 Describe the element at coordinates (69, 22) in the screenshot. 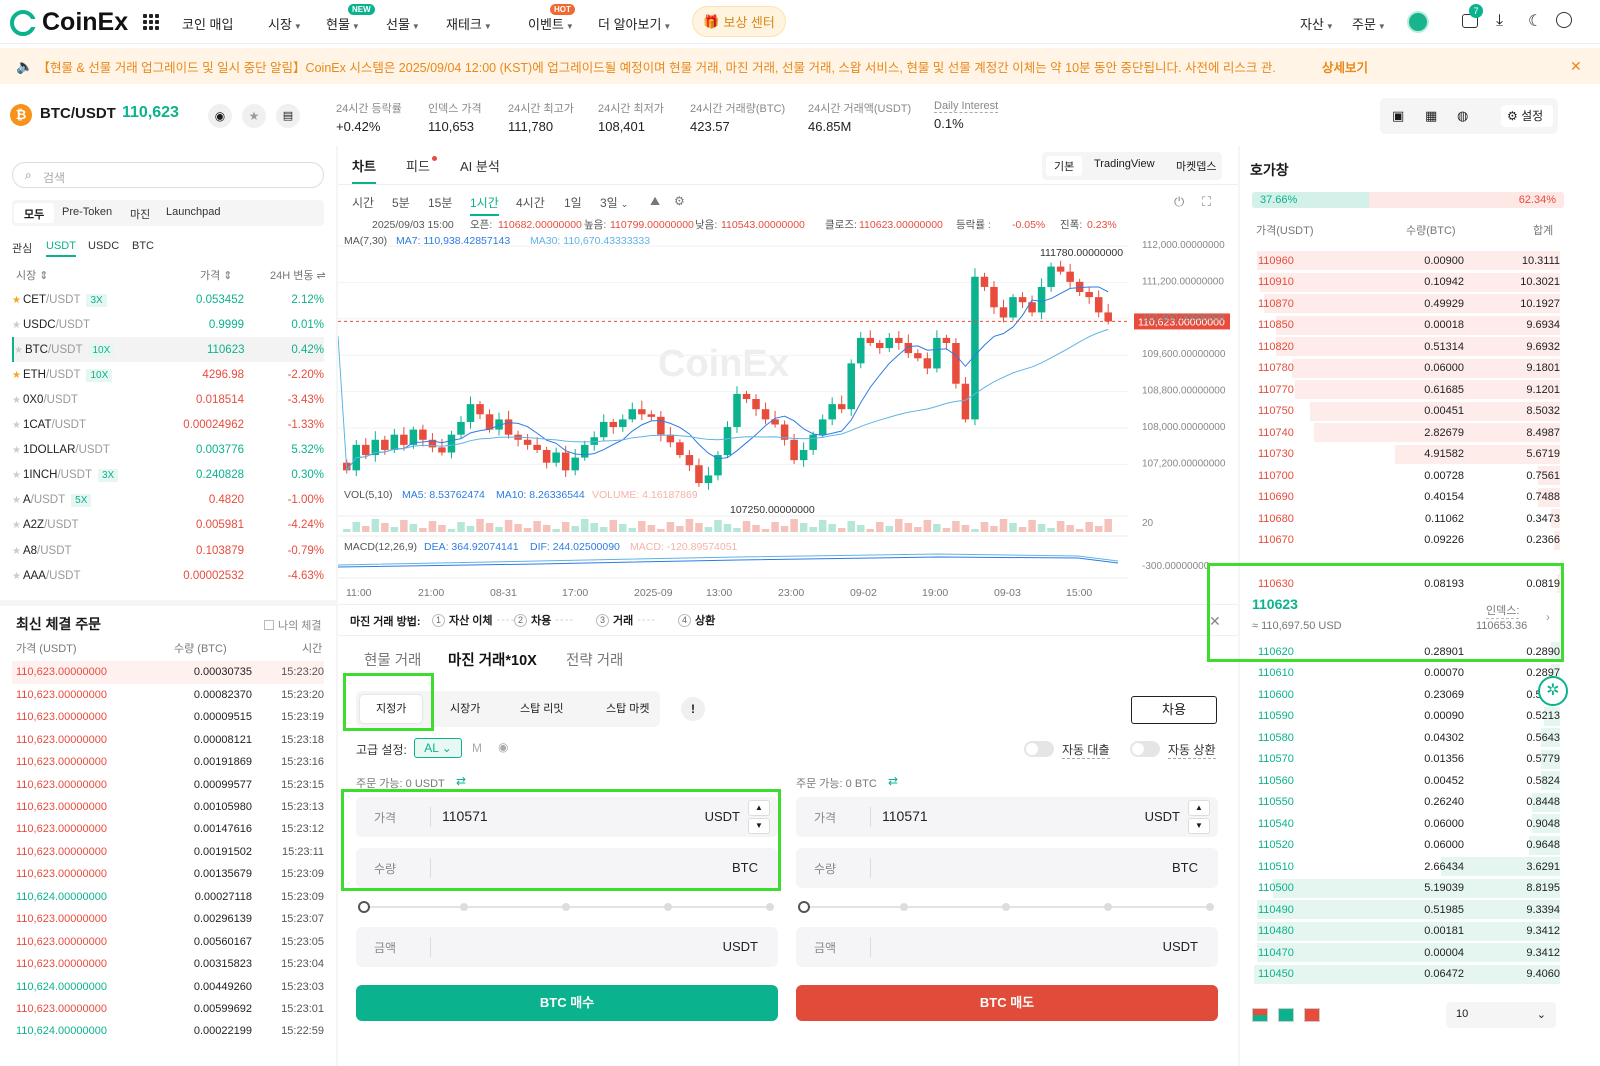

I see `coinex-logo: CoinEx` at that location.